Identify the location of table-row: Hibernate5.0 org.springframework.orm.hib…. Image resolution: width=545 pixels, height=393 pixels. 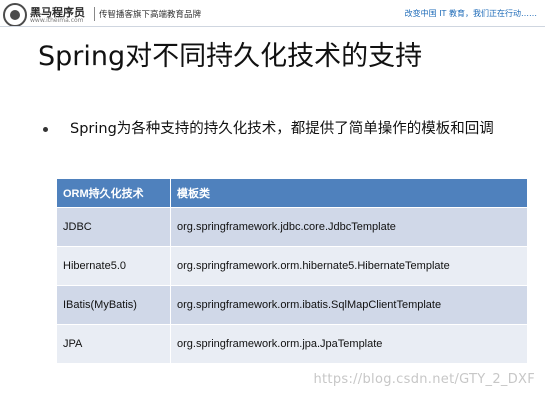
(292, 266).